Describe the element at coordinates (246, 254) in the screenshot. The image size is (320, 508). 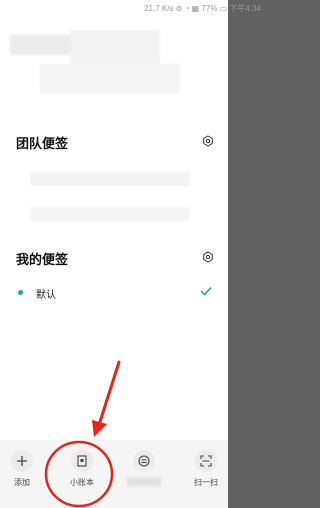
I see `dimmed-background` at that location.